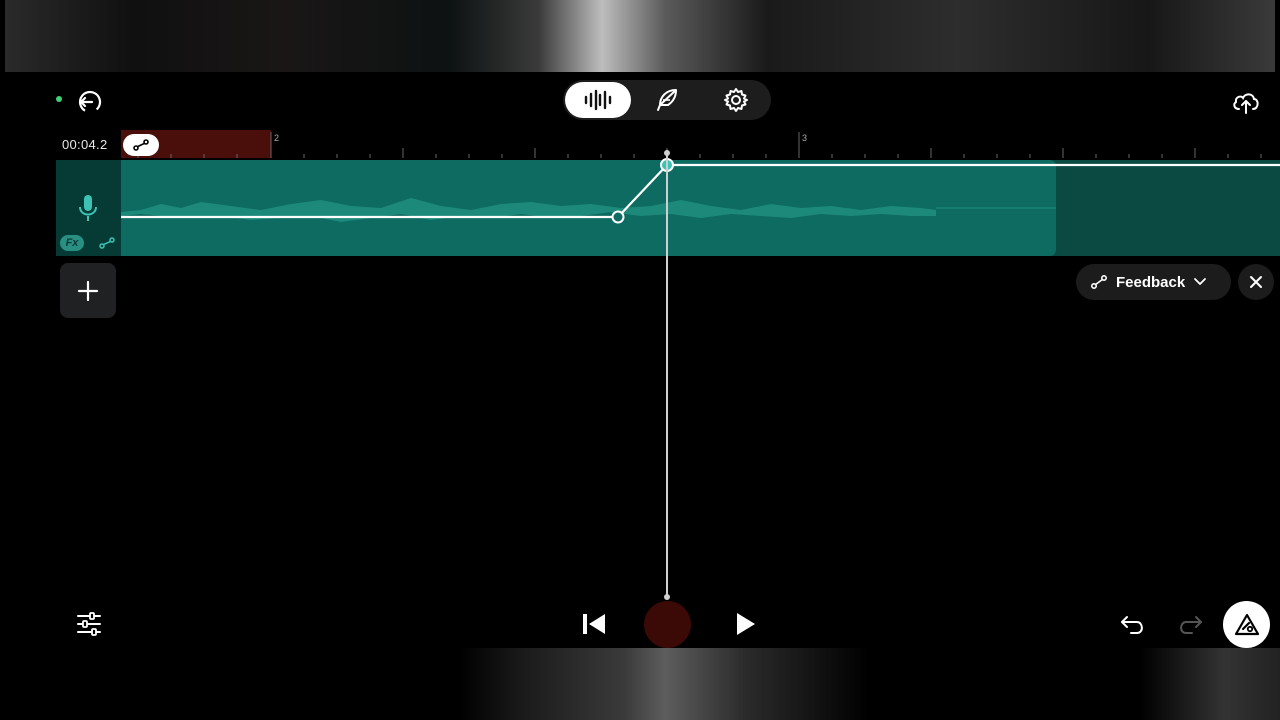 This screenshot has width=1280, height=720. I want to click on gear-icon, so click(736, 100).